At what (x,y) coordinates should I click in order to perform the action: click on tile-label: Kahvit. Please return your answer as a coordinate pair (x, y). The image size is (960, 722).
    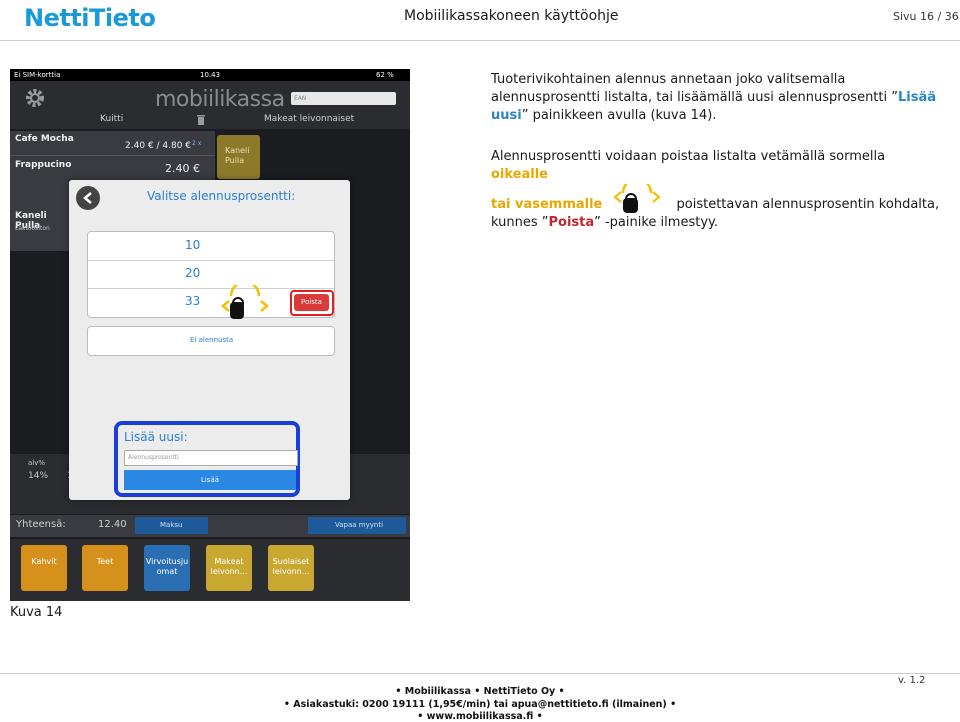
    Looking at the image, I should click on (44, 561).